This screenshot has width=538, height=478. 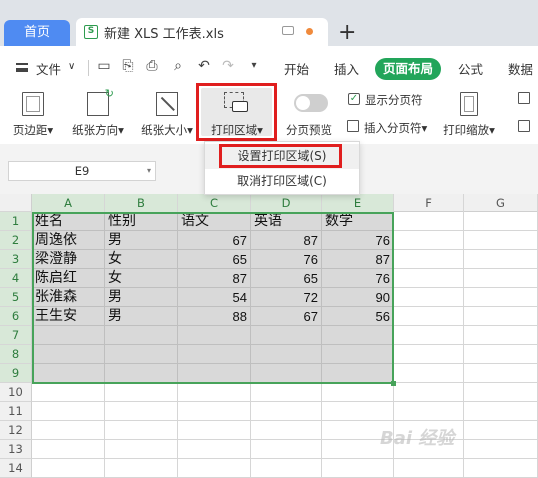 I want to click on cell-e10, so click(x=358, y=392).